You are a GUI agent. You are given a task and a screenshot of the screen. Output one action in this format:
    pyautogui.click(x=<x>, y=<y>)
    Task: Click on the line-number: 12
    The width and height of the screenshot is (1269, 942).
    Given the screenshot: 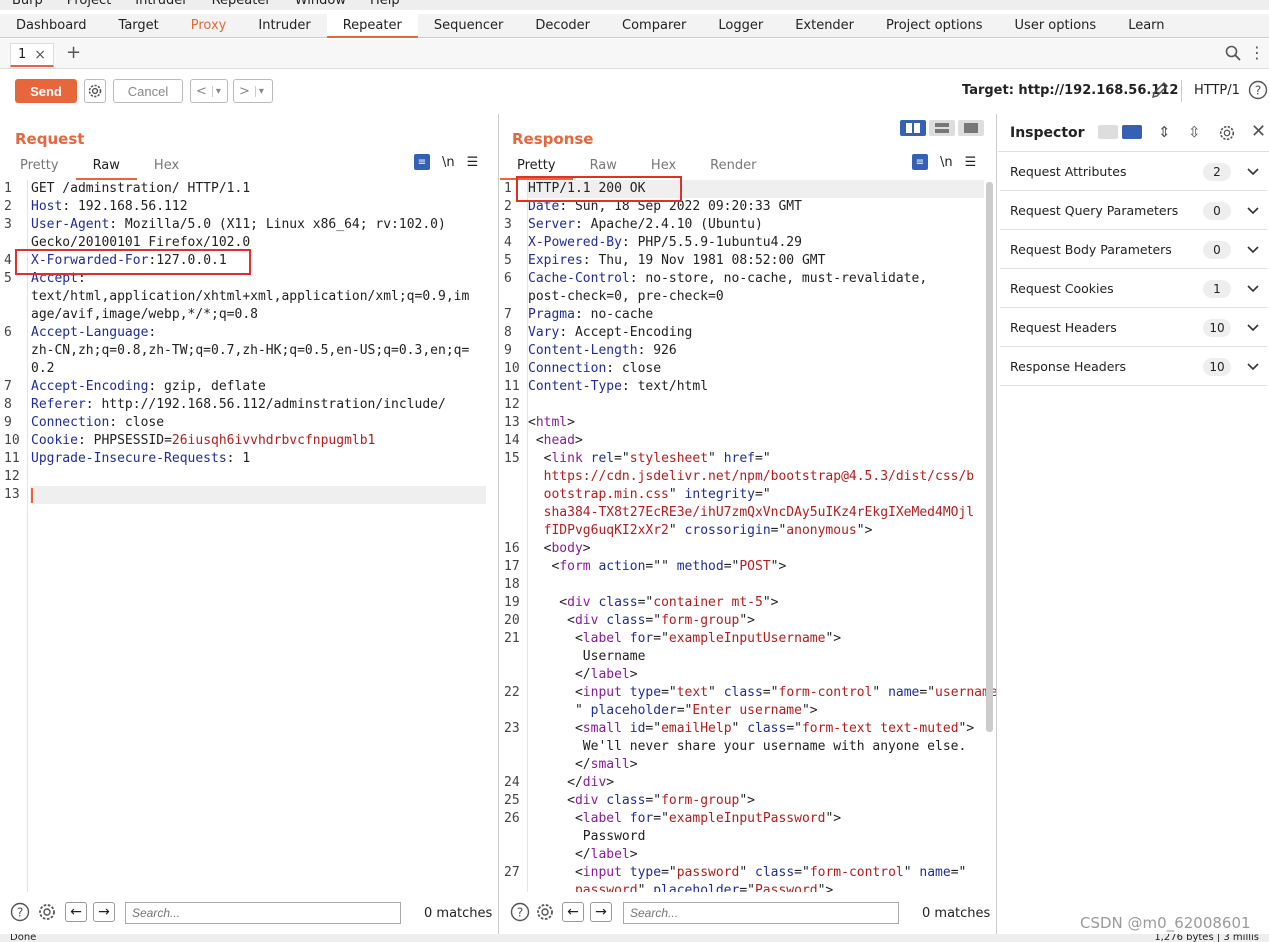 What is the action you would take?
    pyautogui.click(x=512, y=404)
    